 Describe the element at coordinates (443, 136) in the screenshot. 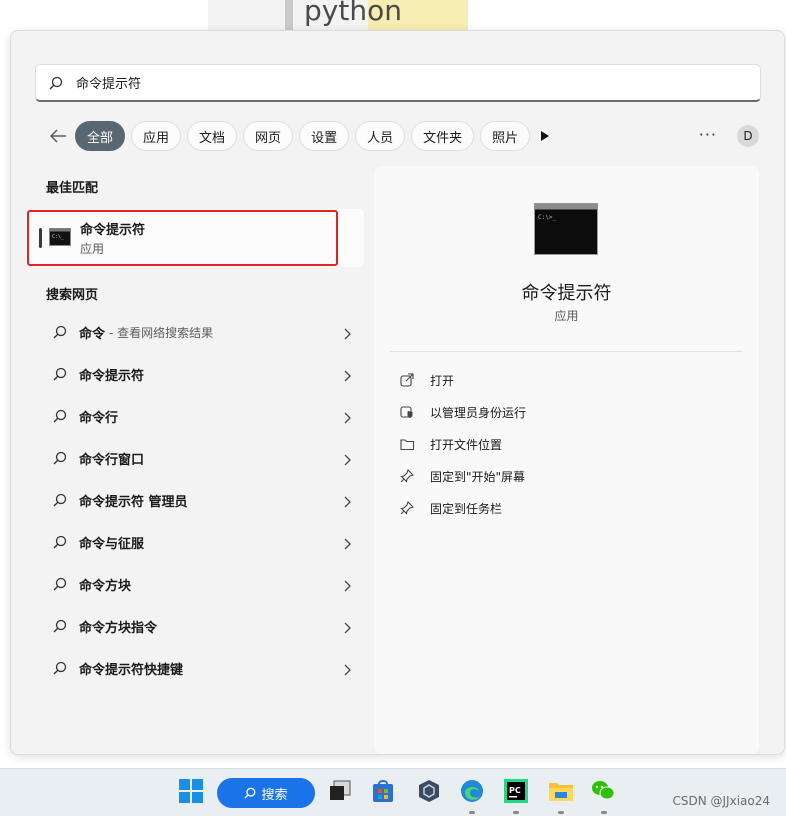

I see `tab-folders: 文件夹` at that location.